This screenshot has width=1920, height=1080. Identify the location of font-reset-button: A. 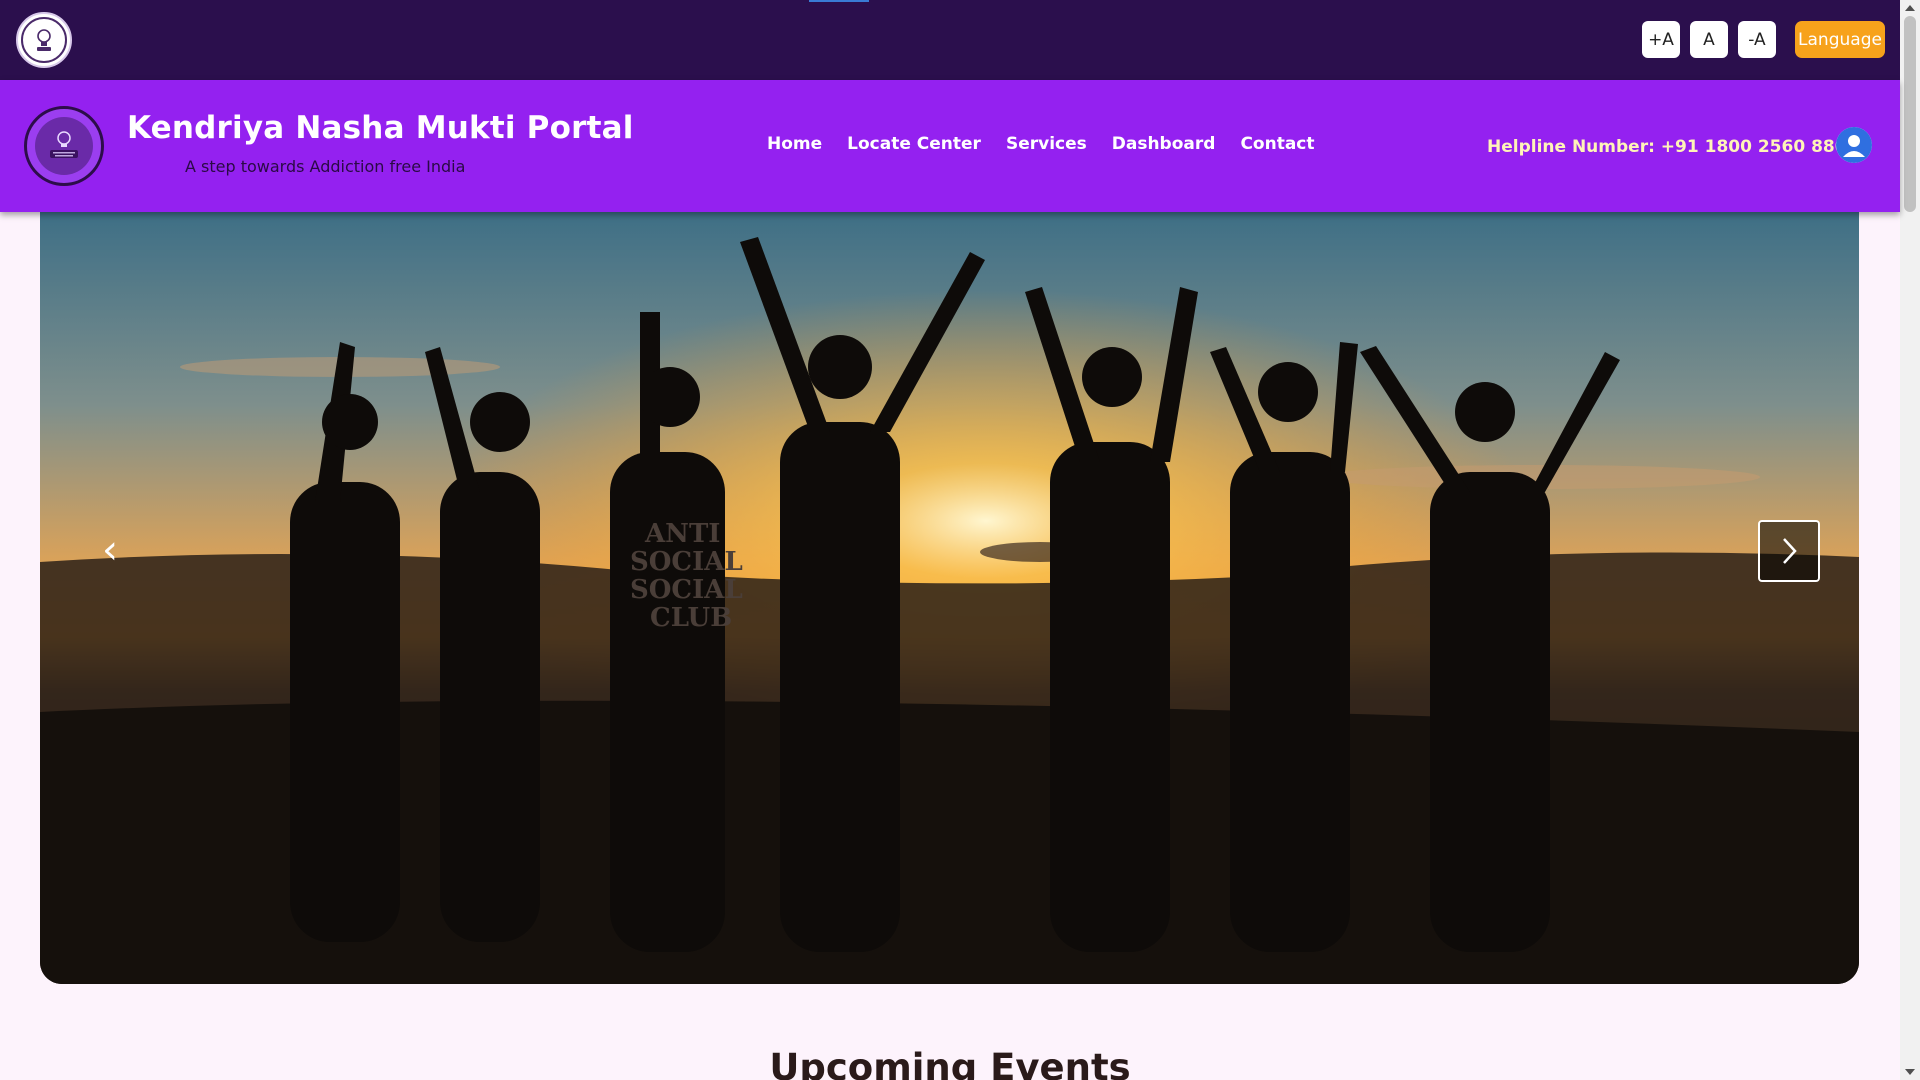
(1709, 39).